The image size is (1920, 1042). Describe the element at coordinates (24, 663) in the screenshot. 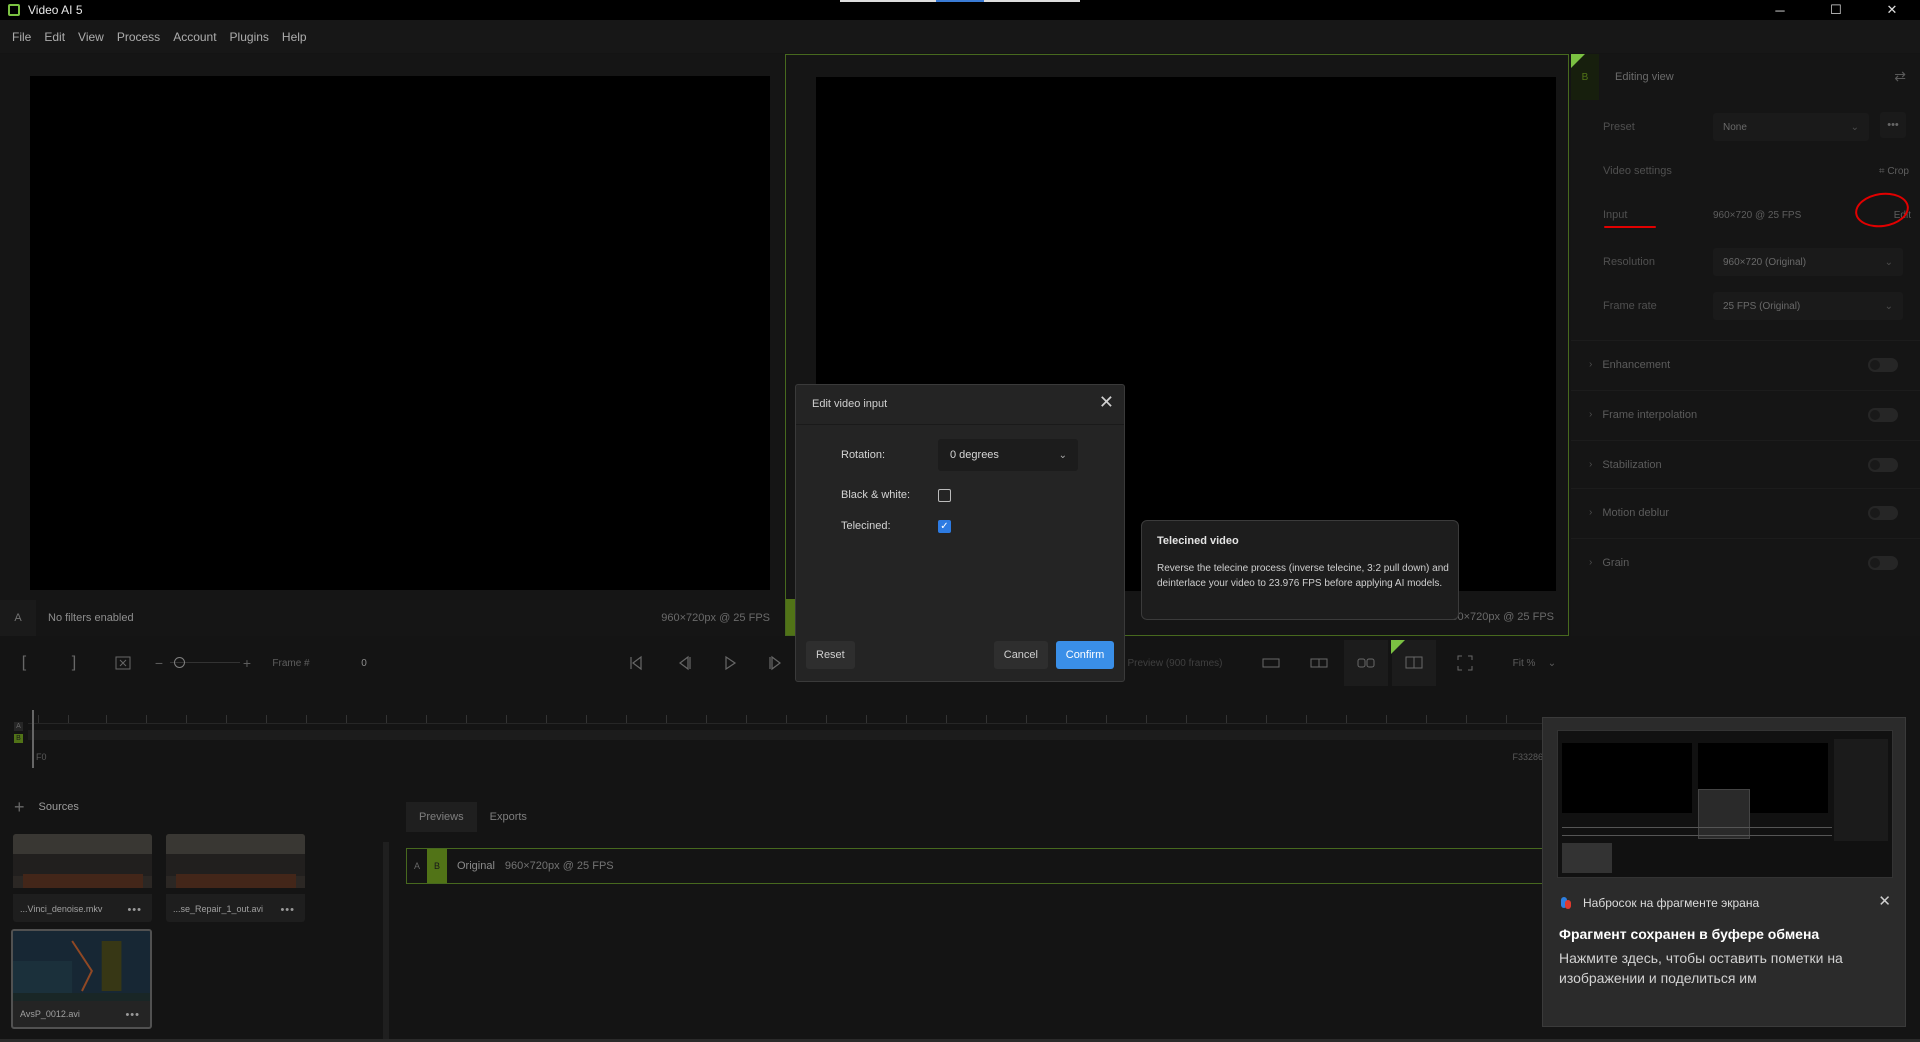

I see `mark-in-button: [` at that location.